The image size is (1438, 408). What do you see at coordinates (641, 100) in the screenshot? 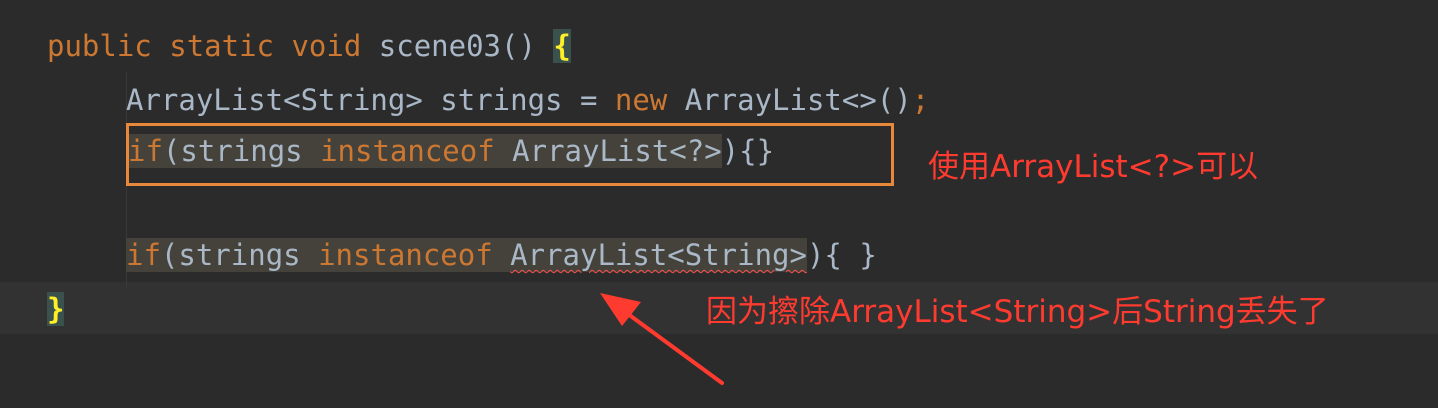
I see `keyword-new: new` at bounding box center [641, 100].